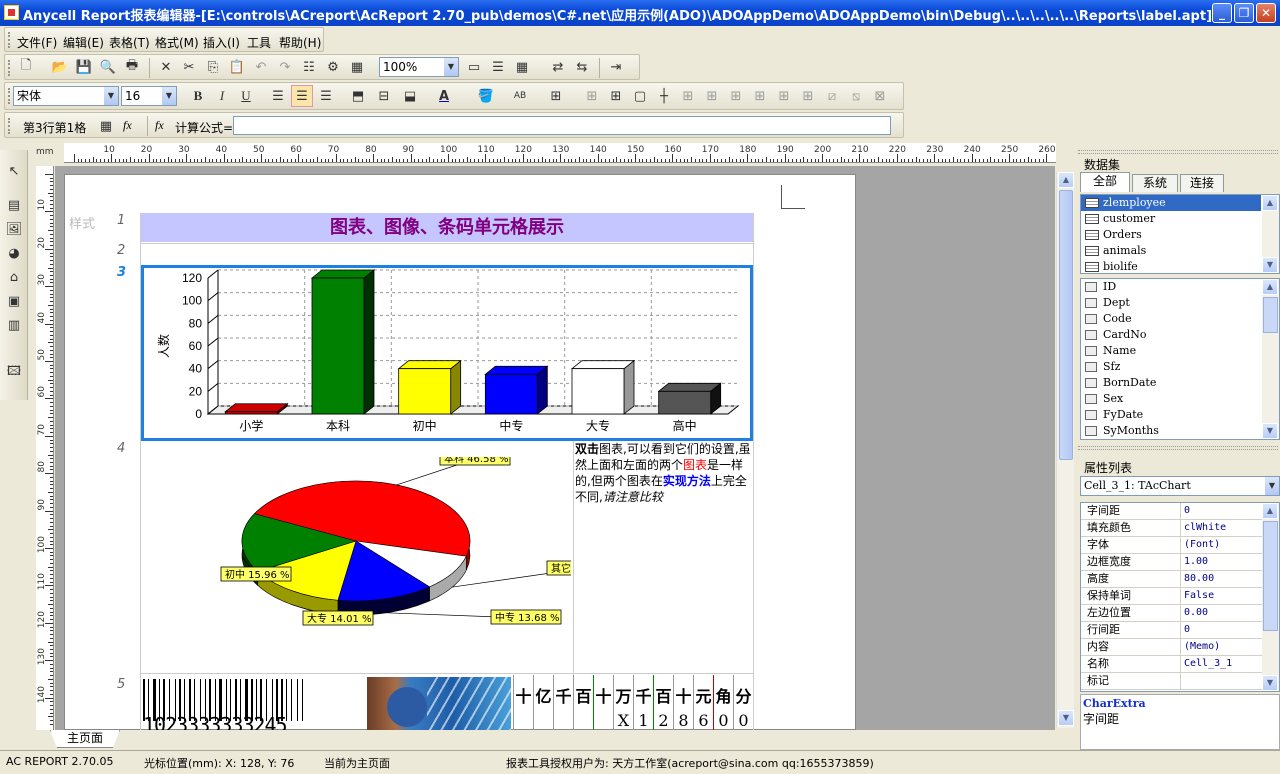  What do you see at coordinates (127, 125) in the screenshot?
I see `fx-icon: fx` at bounding box center [127, 125].